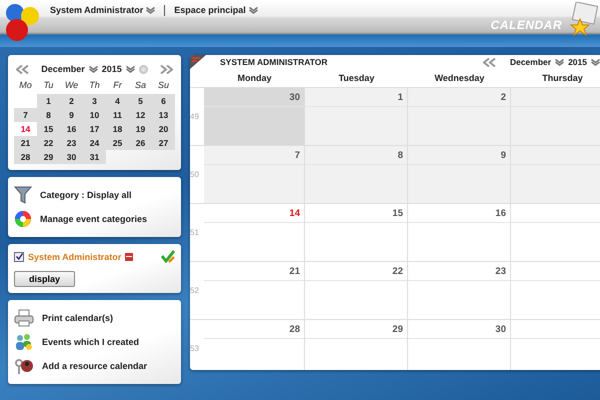  What do you see at coordinates (117, 115) in the screenshot?
I see `mini-calendar-day: 11` at bounding box center [117, 115].